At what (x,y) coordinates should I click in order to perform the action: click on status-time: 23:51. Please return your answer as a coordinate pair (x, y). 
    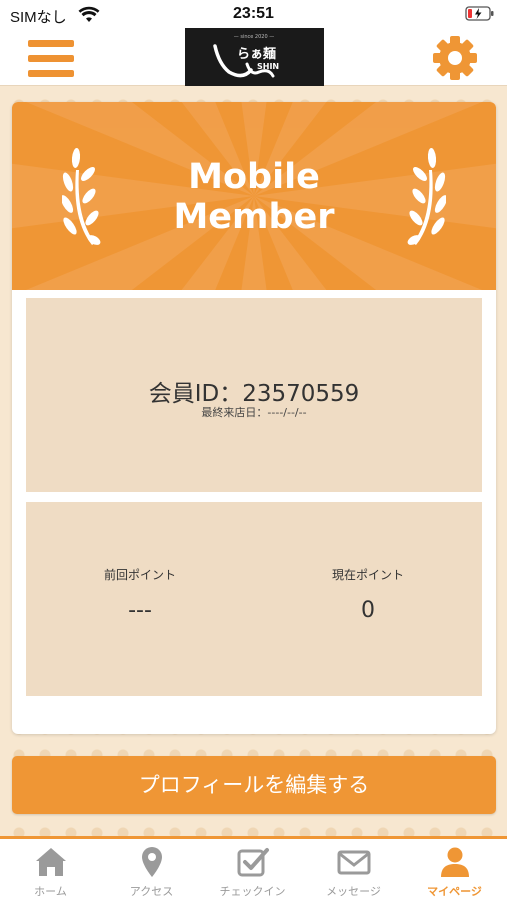
    Looking at the image, I should click on (253, 13).